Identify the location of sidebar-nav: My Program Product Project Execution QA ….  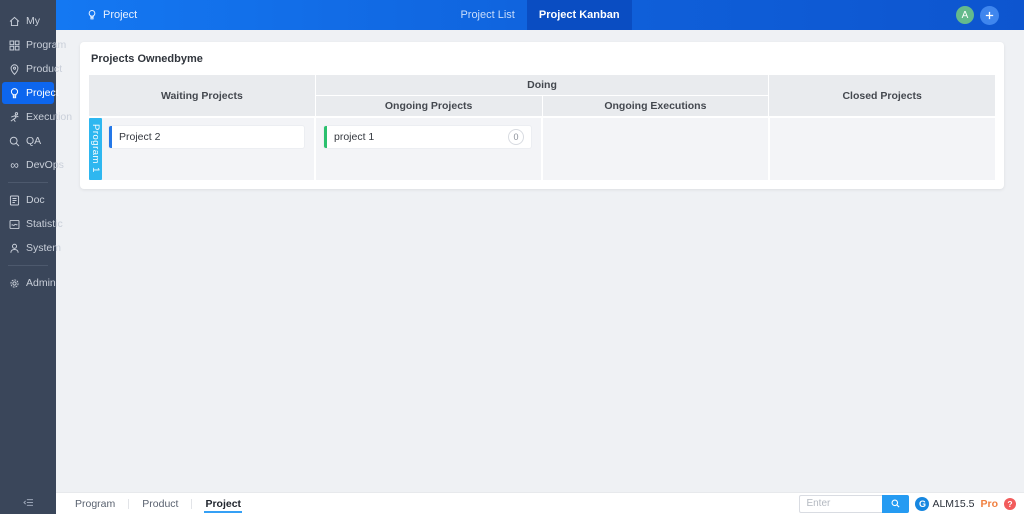
(36, 147).